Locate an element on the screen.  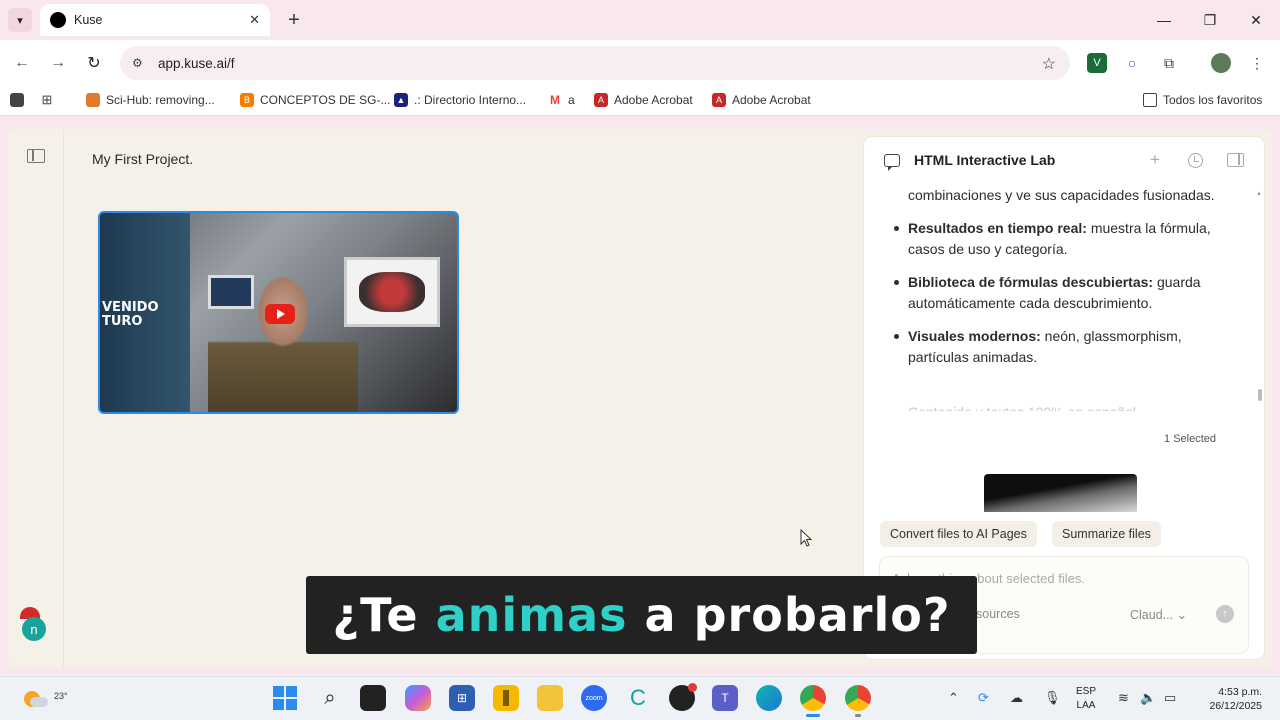
bookmark-adobe-1: A Adobe Acrobat is located at coordinates (643, 100).